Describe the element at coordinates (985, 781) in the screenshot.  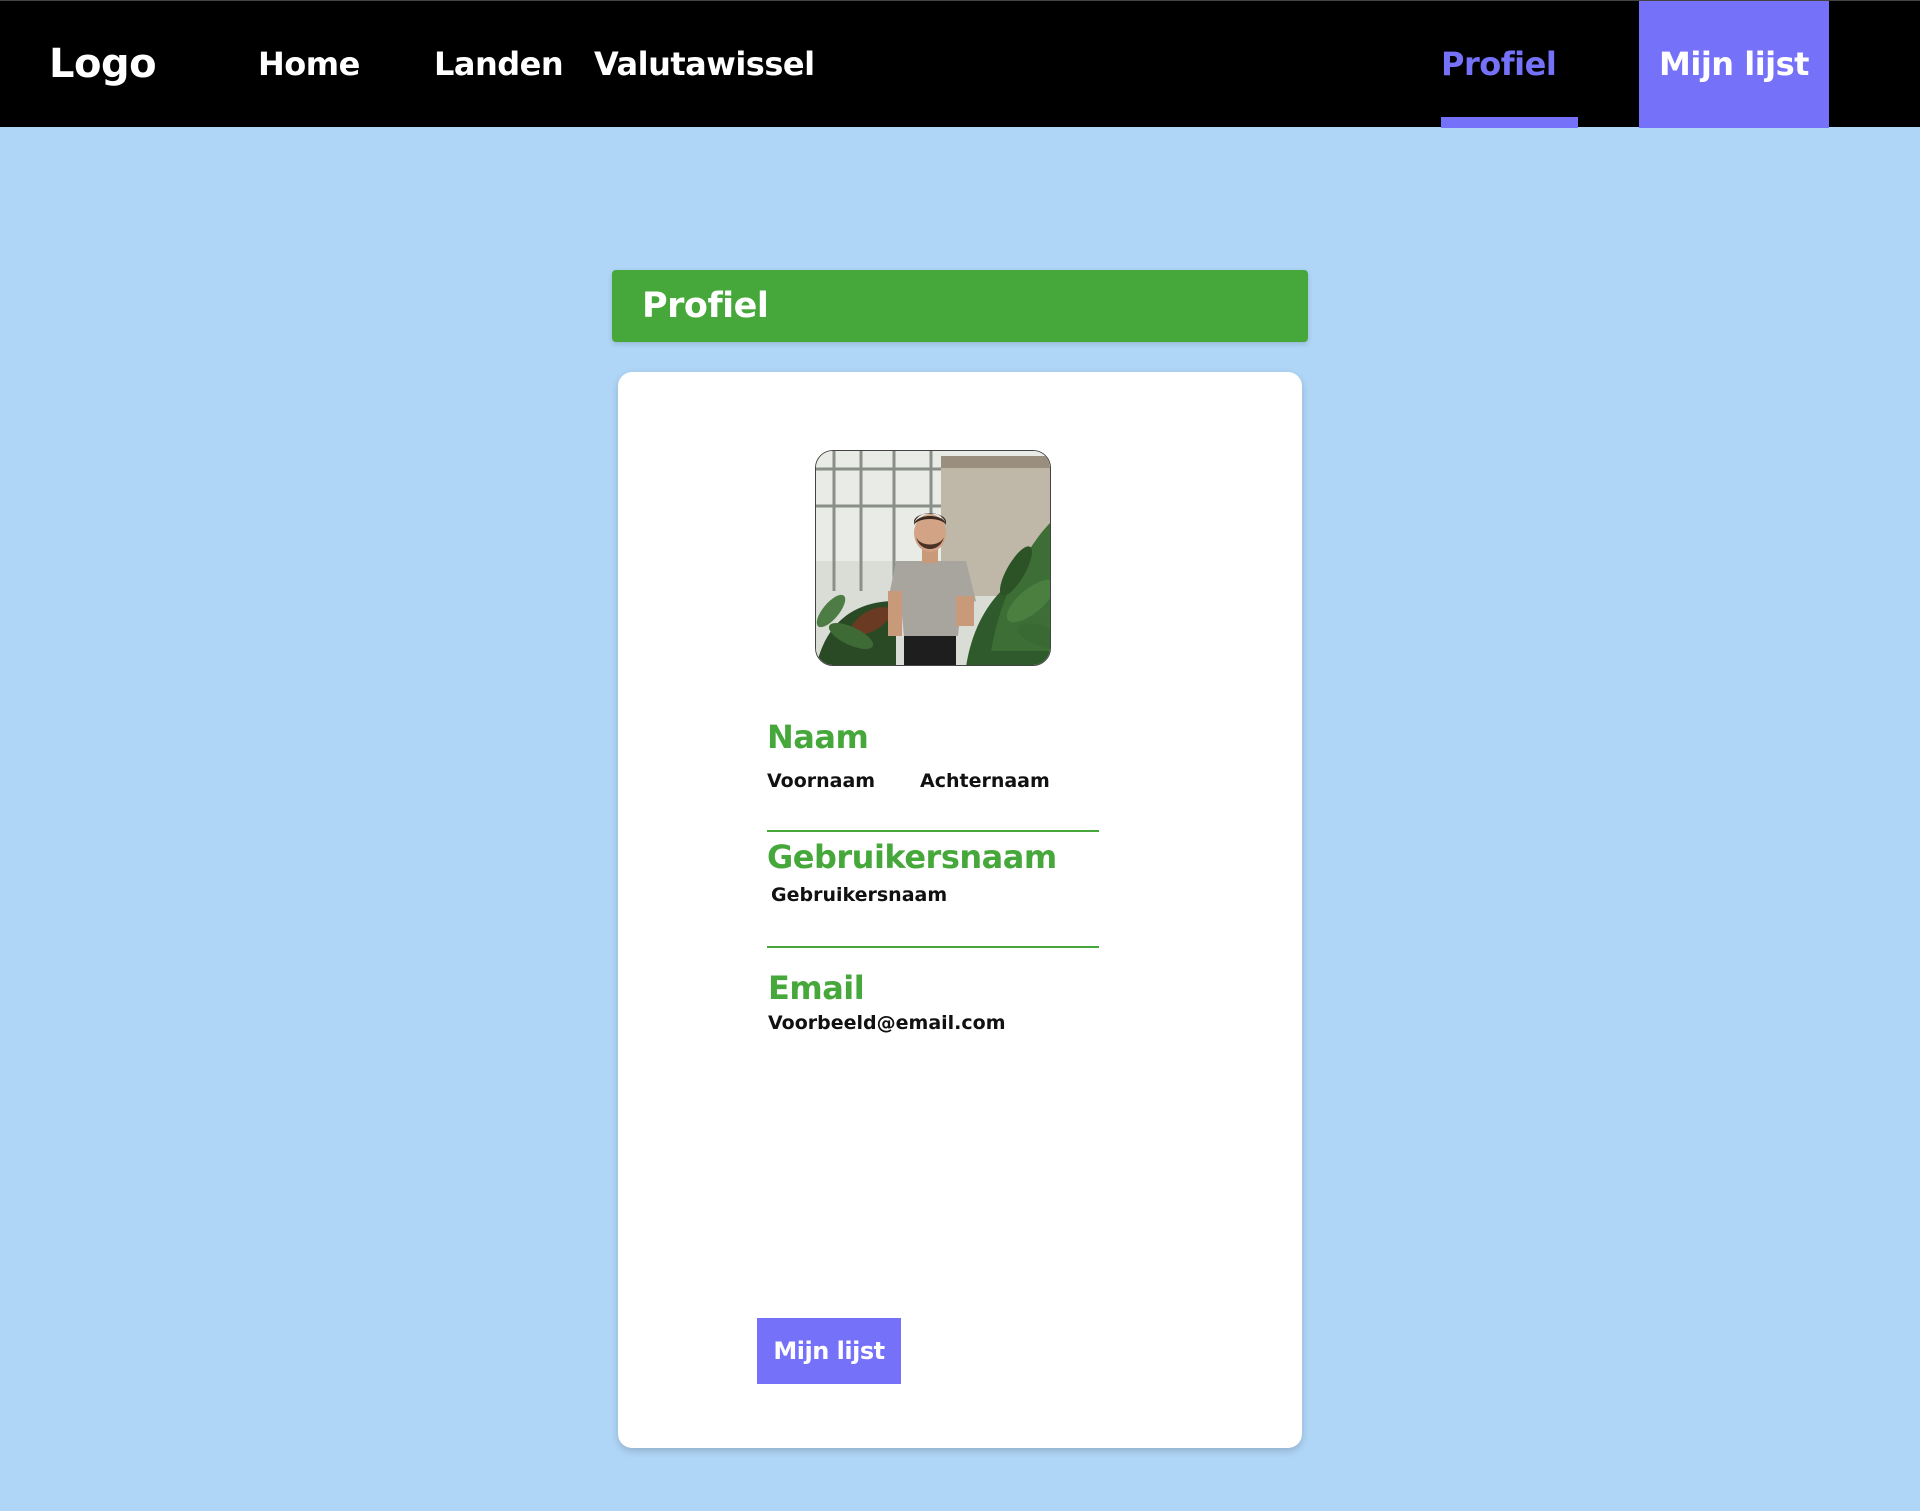
I see `last-name-value: Achternaam` at that location.